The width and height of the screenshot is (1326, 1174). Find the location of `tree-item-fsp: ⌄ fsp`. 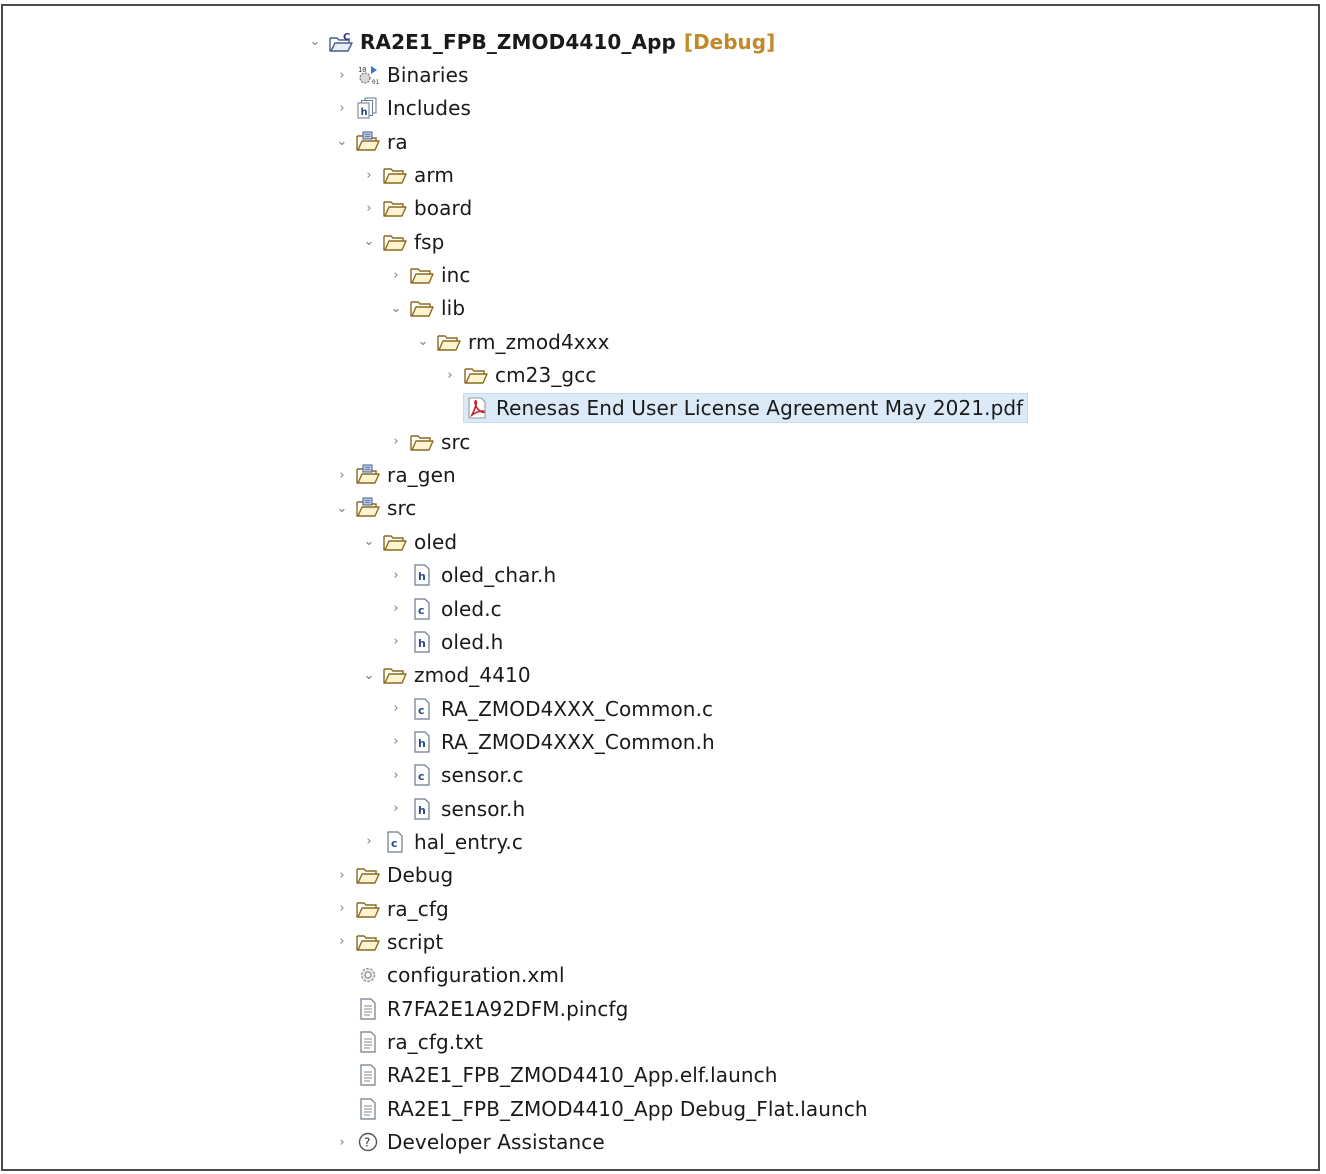

tree-item-fsp: ⌄ fsp is located at coordinates (660, 241).